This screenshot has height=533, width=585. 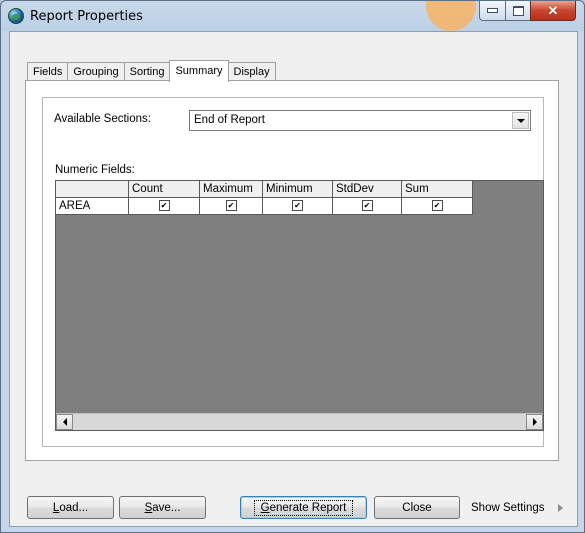 What do you see at coordinates (292, 16) in the screenshot?
I see `title-bar: Report Properties ✕` at bounding box center [292, 16].